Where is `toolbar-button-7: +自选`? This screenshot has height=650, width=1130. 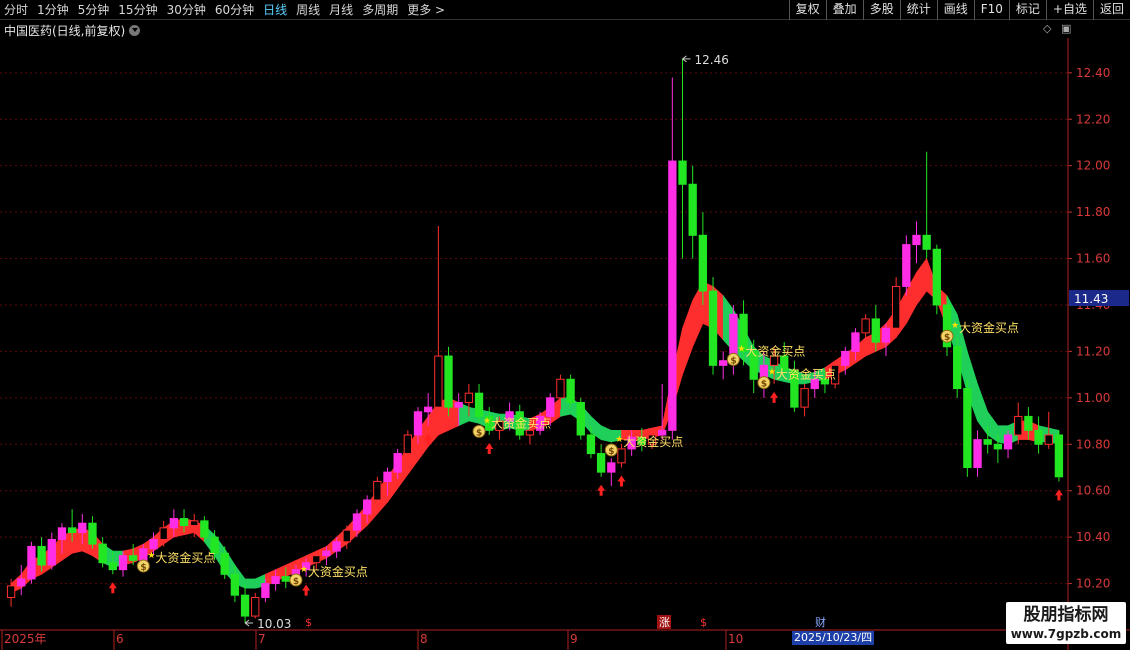 toolbar-button-7: +自选 is located at coordinates (1069, 10).